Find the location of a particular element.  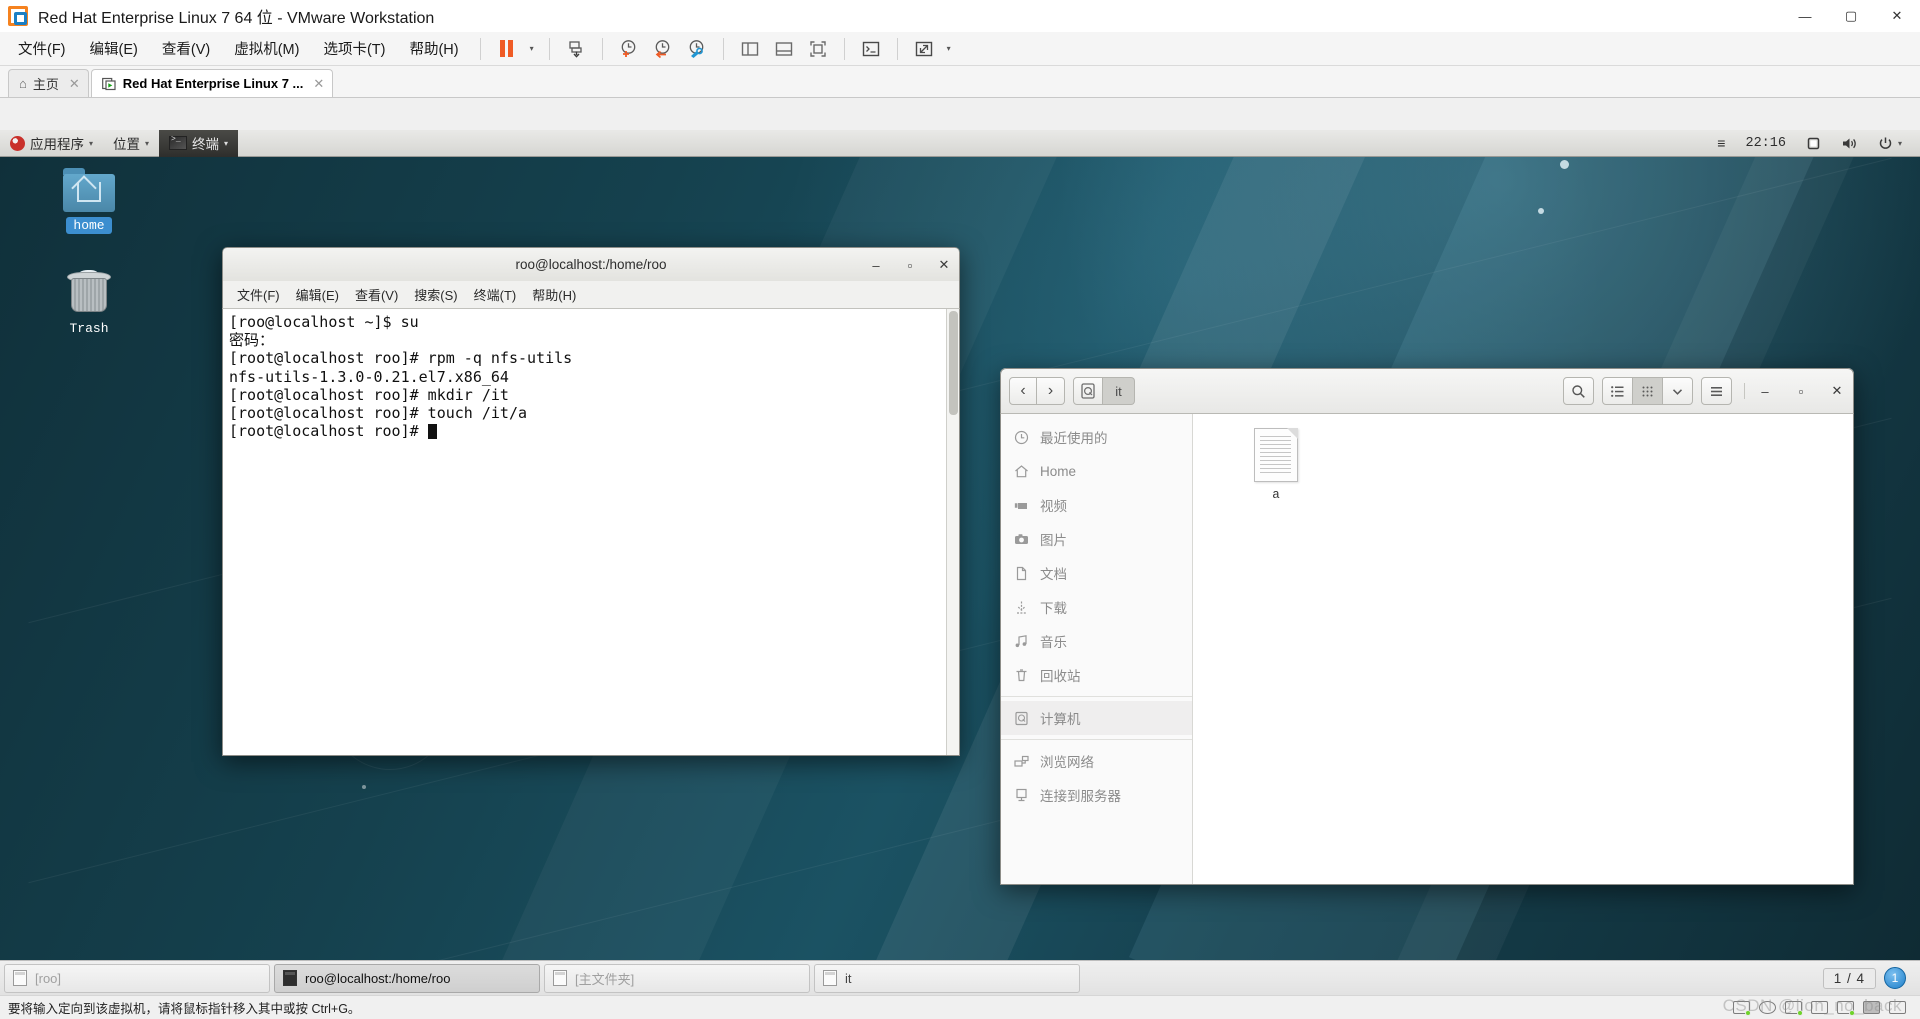

sidebar-item-recent: 最近使用的 is located at coordinates (1096, 437).